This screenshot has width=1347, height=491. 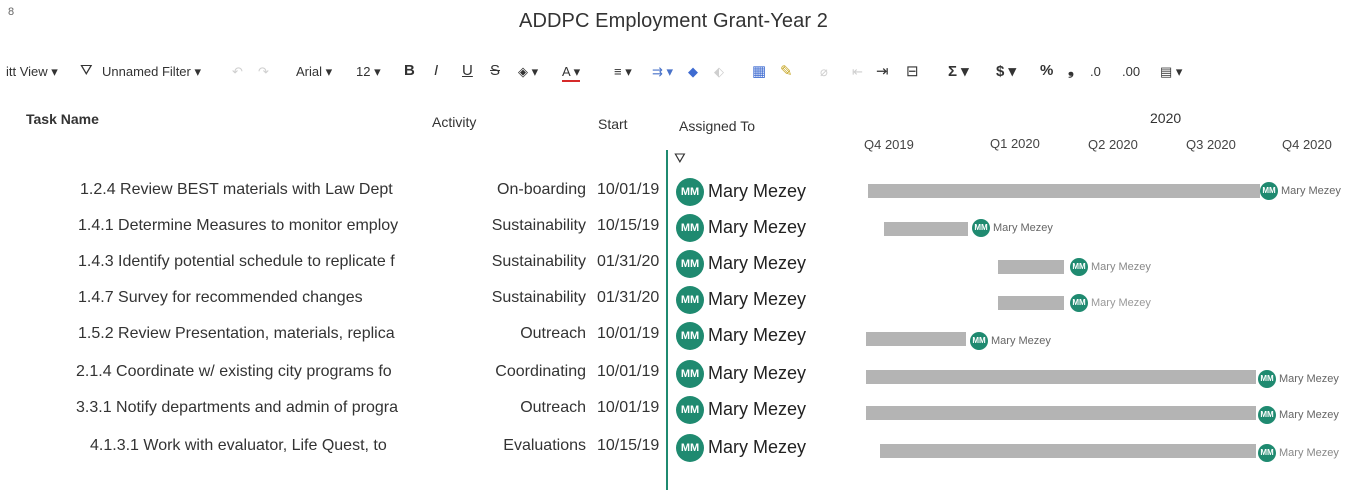 What do you see at coordinates (368, 72) in the screenshot?
I see `font-size-dropdown: 12 ▾` at bounding box center [368, 72].